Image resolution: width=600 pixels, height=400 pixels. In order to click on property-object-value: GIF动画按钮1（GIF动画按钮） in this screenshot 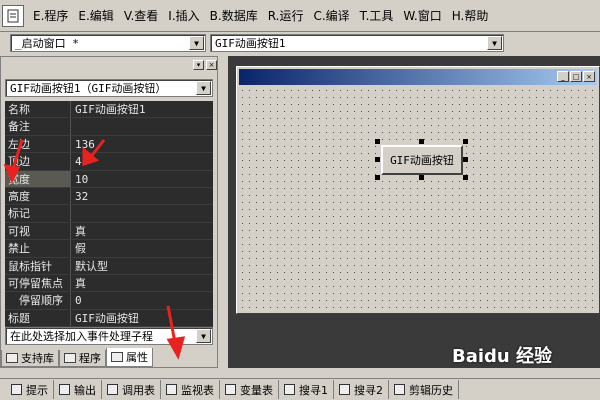, I will do `click(88, 88)`.